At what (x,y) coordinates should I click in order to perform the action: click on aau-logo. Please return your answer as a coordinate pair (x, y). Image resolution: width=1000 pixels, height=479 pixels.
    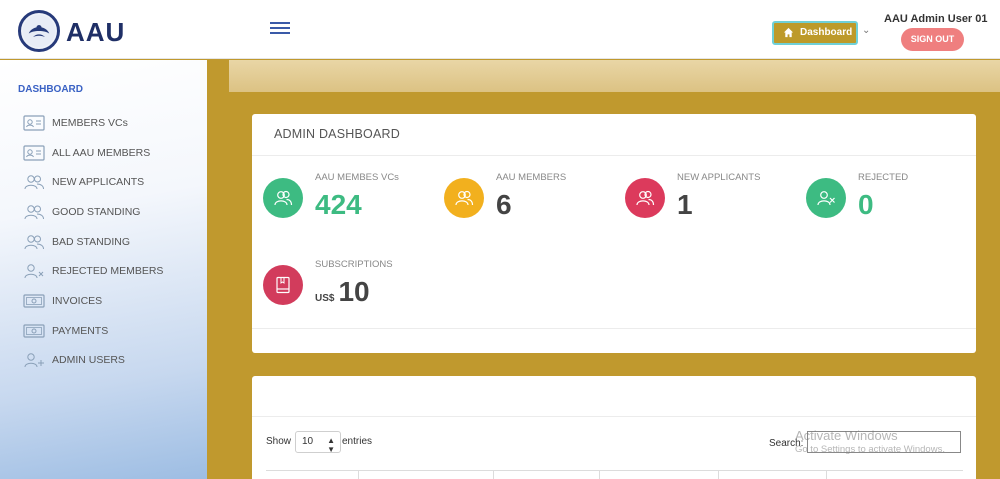
    Looking at the image, I should click on (39, 31).